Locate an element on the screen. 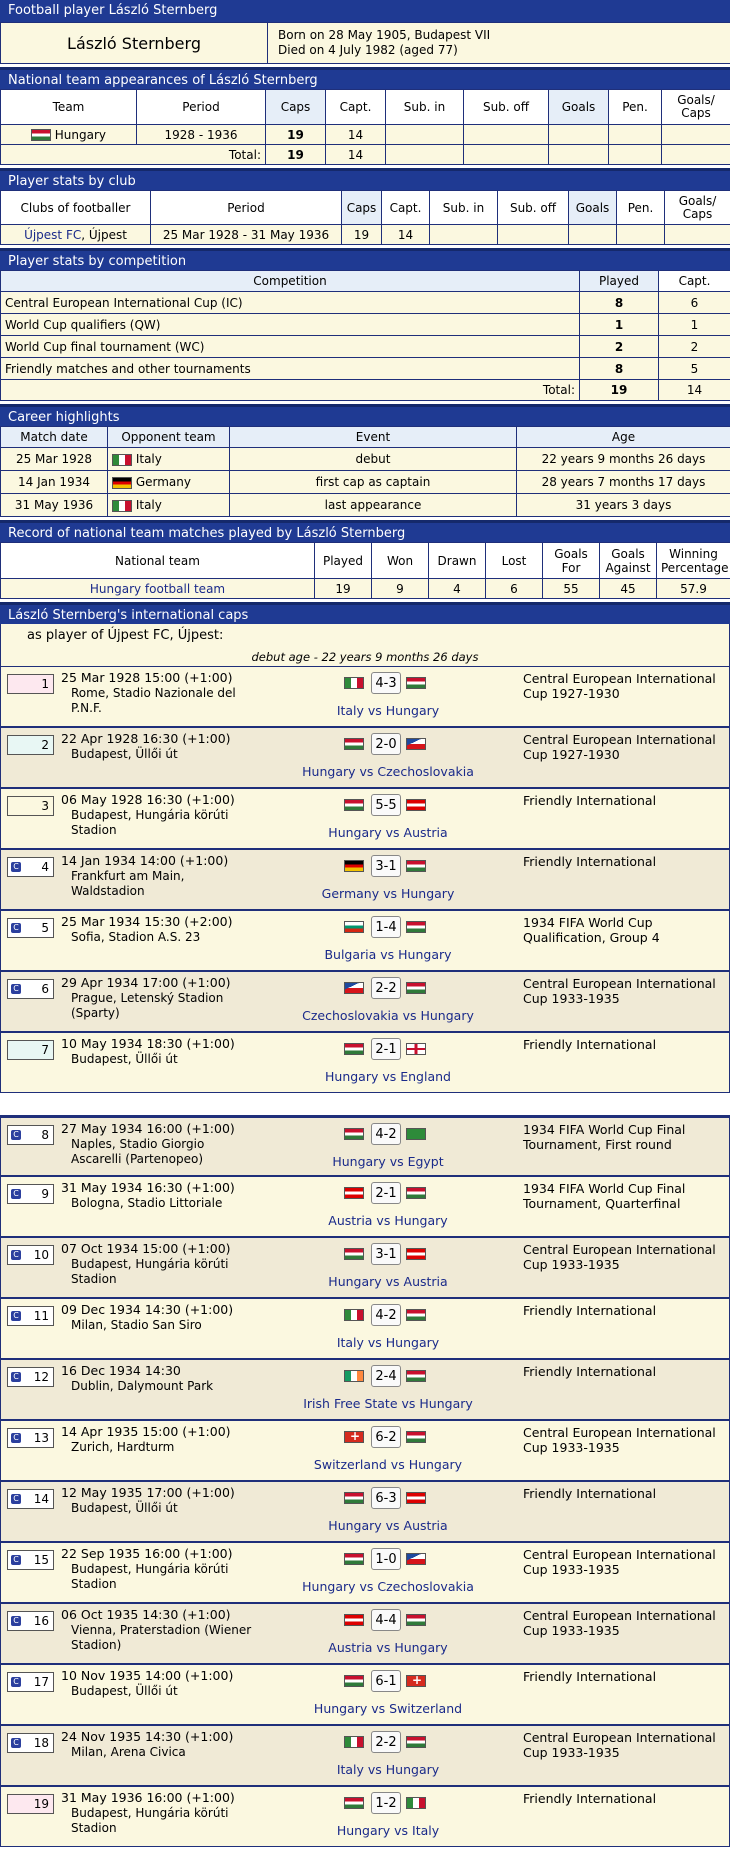 This screenshot has width=730, height=1859. col-opponent: Opponent team is located at coordinates (168, 437).